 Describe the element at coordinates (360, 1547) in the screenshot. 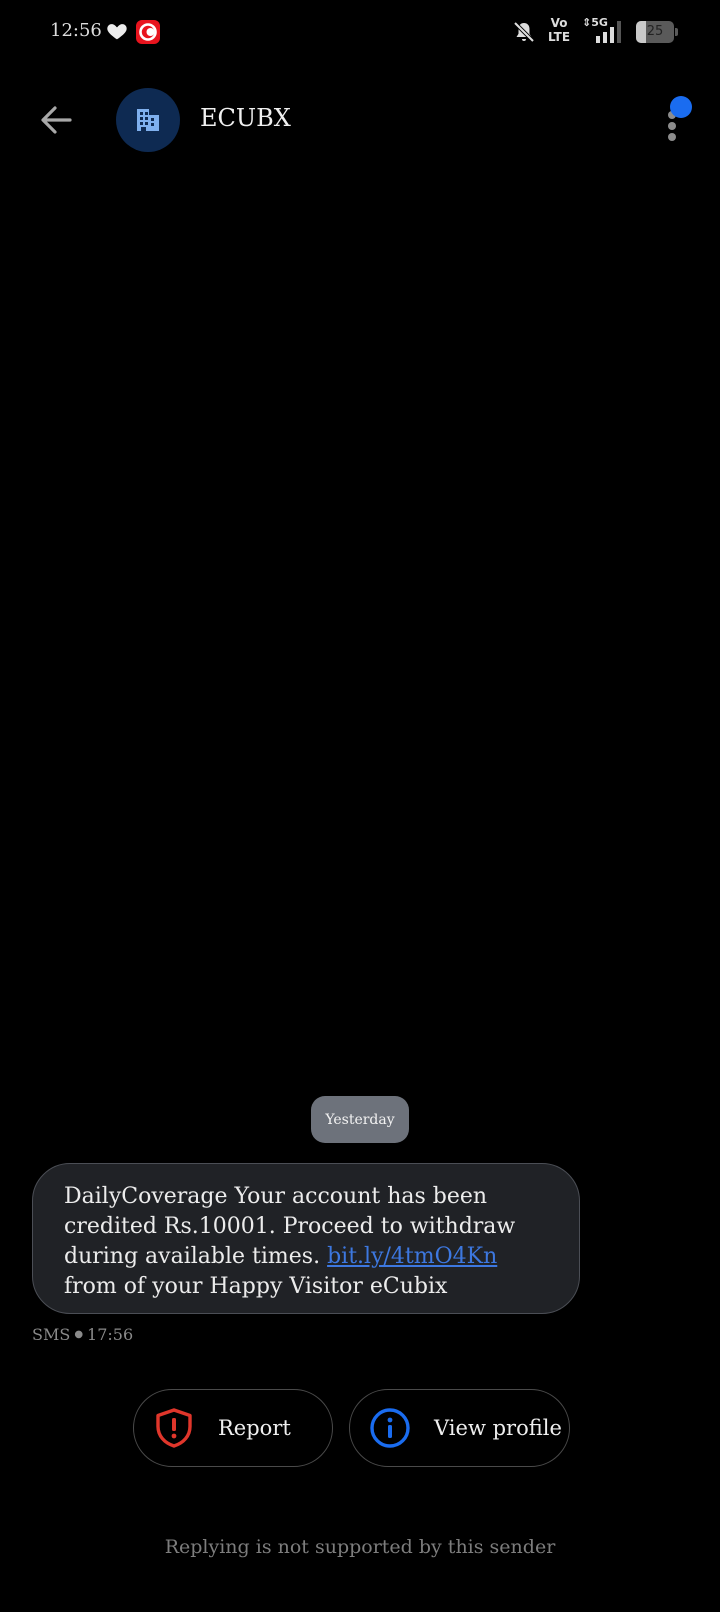

I see `reply-unsupported-notice: Replying is not supported by this sender` at that location.